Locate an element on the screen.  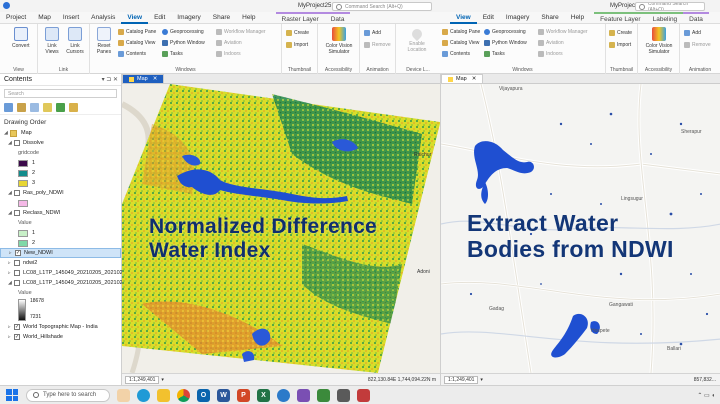
enable-location-button: Enable Location is located at coordinates (417, 39).